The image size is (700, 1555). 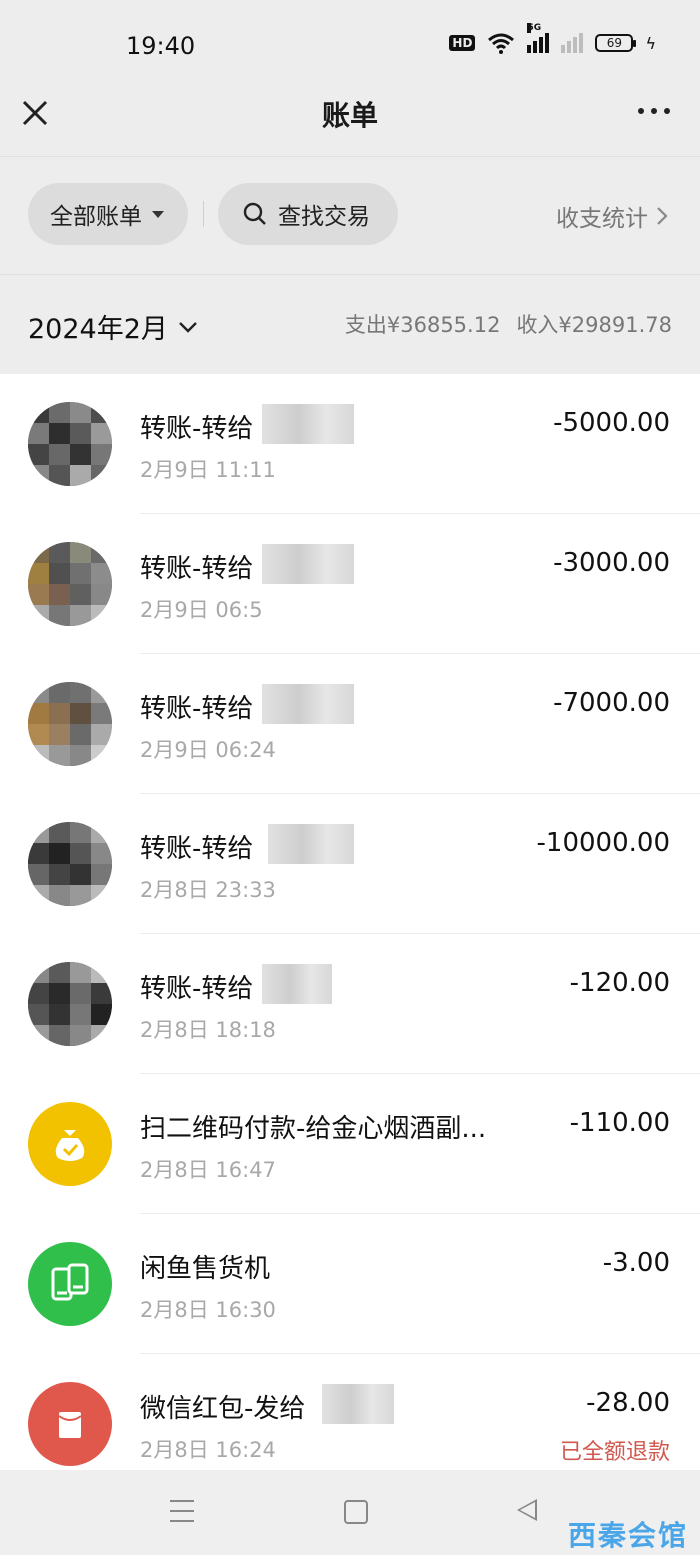 What do you see at coordinates (508, 324) in the screenshot?
I see `month-totals: 支出¥36855.12 收入¥29891.78` at bounding box center [508, 324].